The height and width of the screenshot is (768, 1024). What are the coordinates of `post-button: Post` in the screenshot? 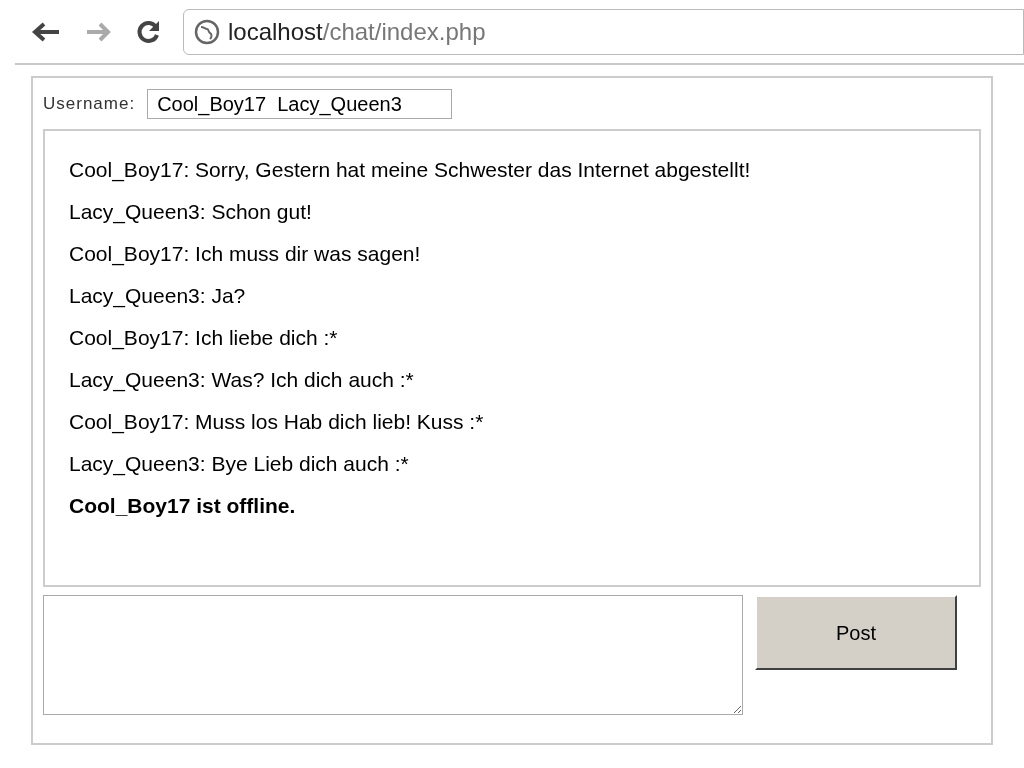 It's located at (856, 632).